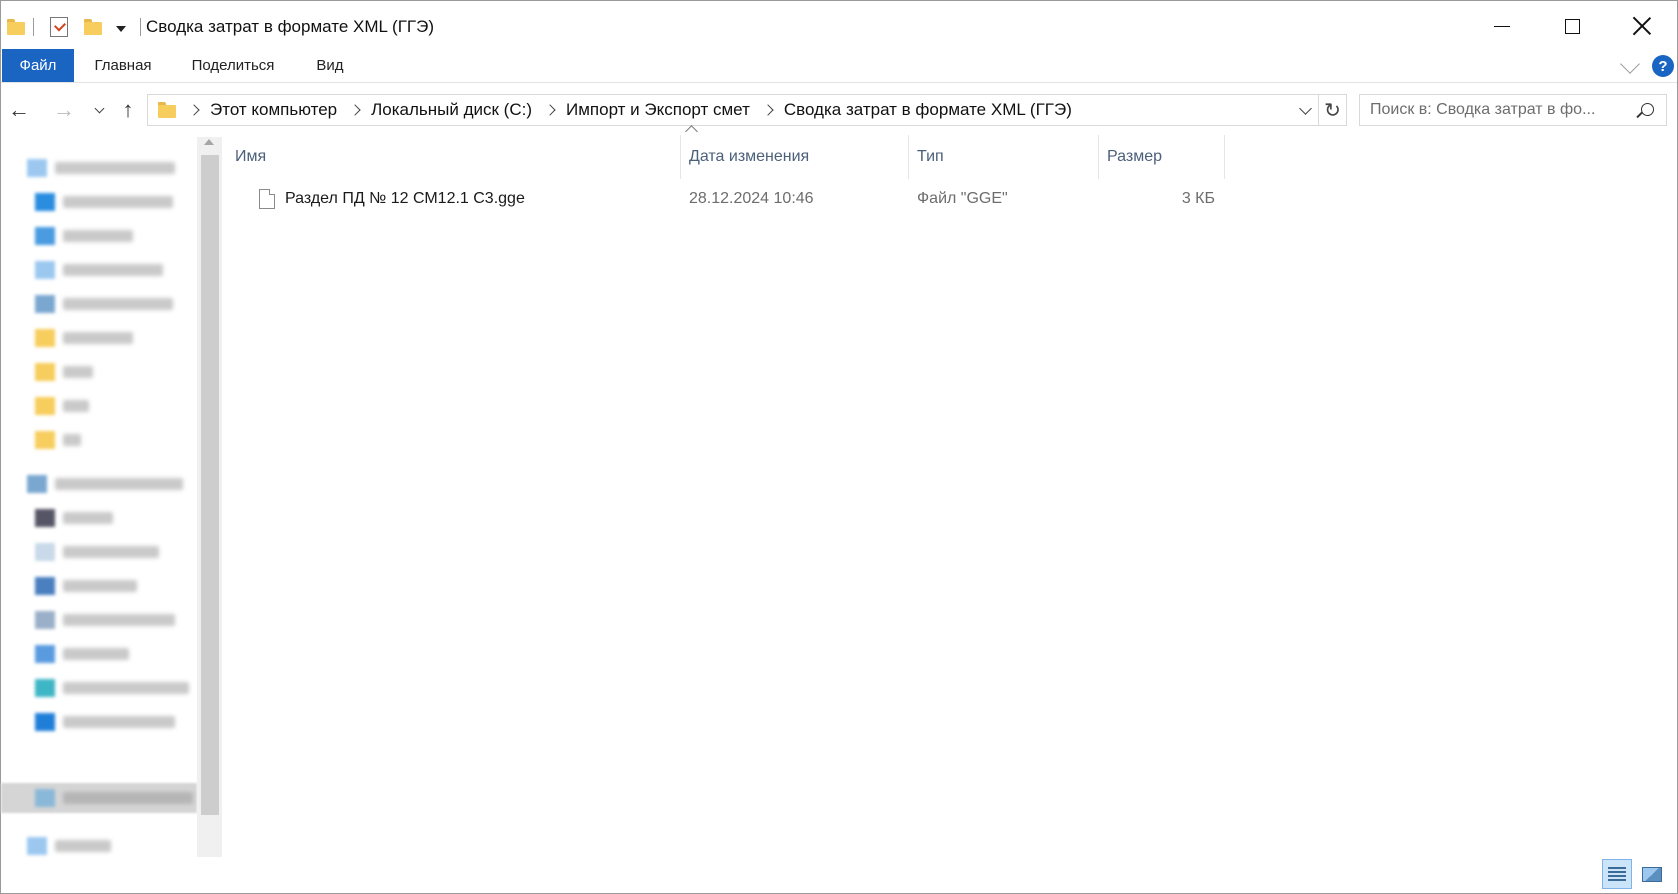 Image resolution: width=1678 pixels, height=894 pixels. I want to click on file-name-cell: Раздел ПД № 12 СМ12.1 С3.gge, so click(392, 199).